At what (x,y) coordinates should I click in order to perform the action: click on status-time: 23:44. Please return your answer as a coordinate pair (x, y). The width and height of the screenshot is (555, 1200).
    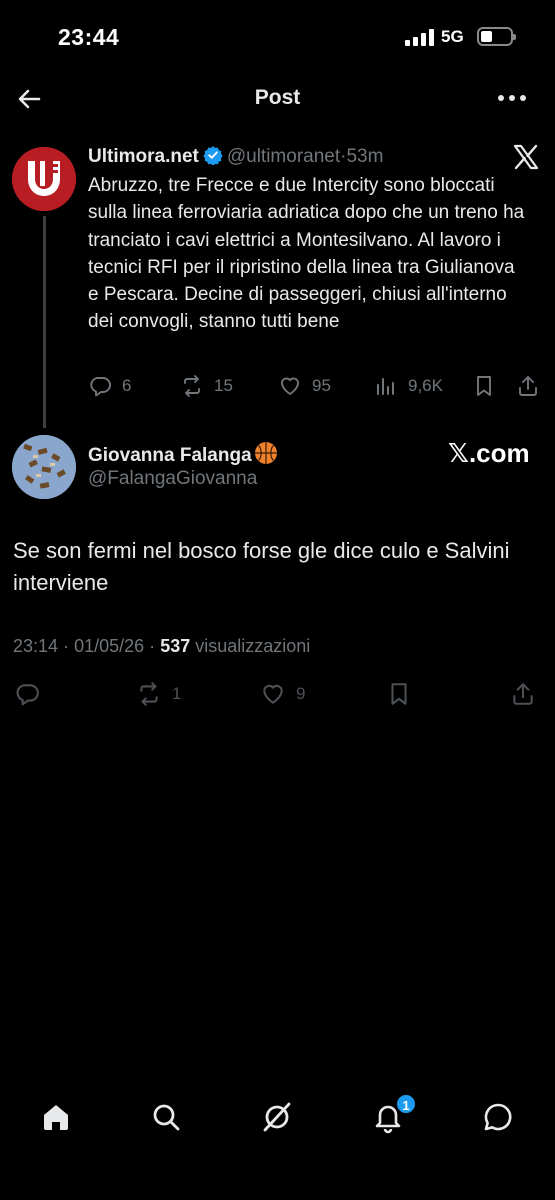
    Looking at the image, I should click on (89, 37).